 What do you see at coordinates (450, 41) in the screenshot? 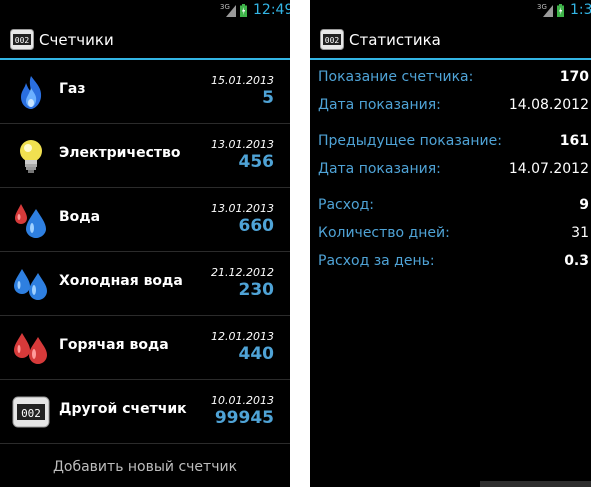
I see `action-bar: 002 Статистика` at bounding box center [450, 41].